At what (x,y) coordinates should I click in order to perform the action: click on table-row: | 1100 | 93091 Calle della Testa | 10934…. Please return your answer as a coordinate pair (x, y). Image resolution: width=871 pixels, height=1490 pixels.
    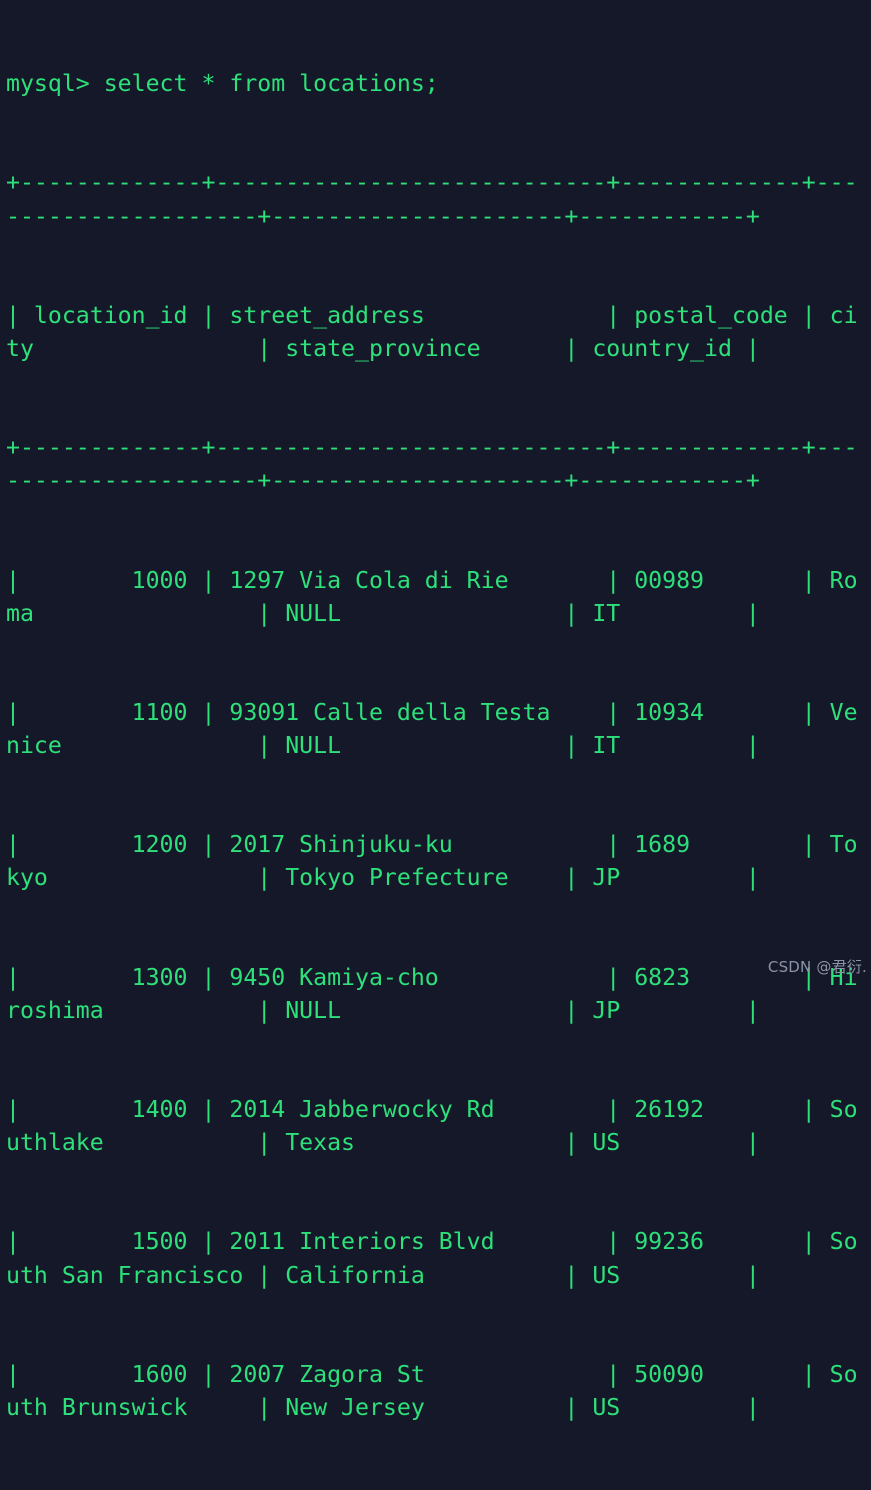
    Looking at the image, I should click on (432, 729).